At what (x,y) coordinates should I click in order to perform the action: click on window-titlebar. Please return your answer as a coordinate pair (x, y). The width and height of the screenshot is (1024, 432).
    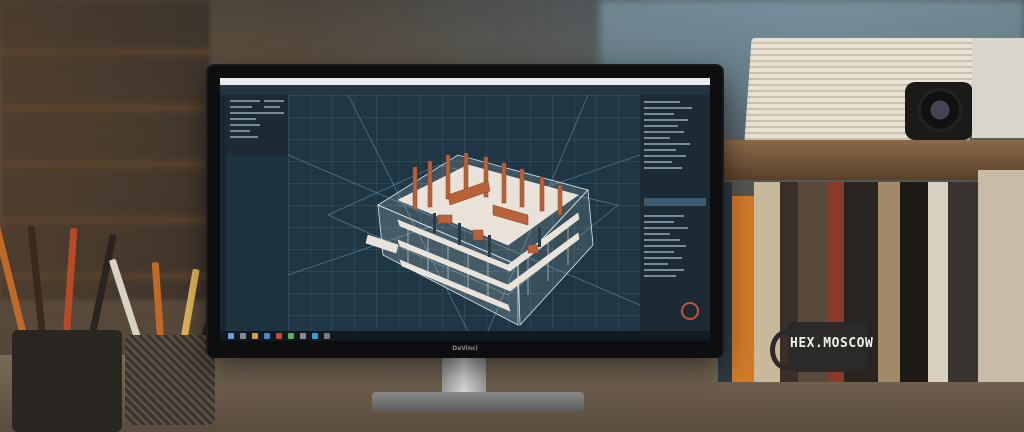
    Looking at the image, I should click on (465, 81).